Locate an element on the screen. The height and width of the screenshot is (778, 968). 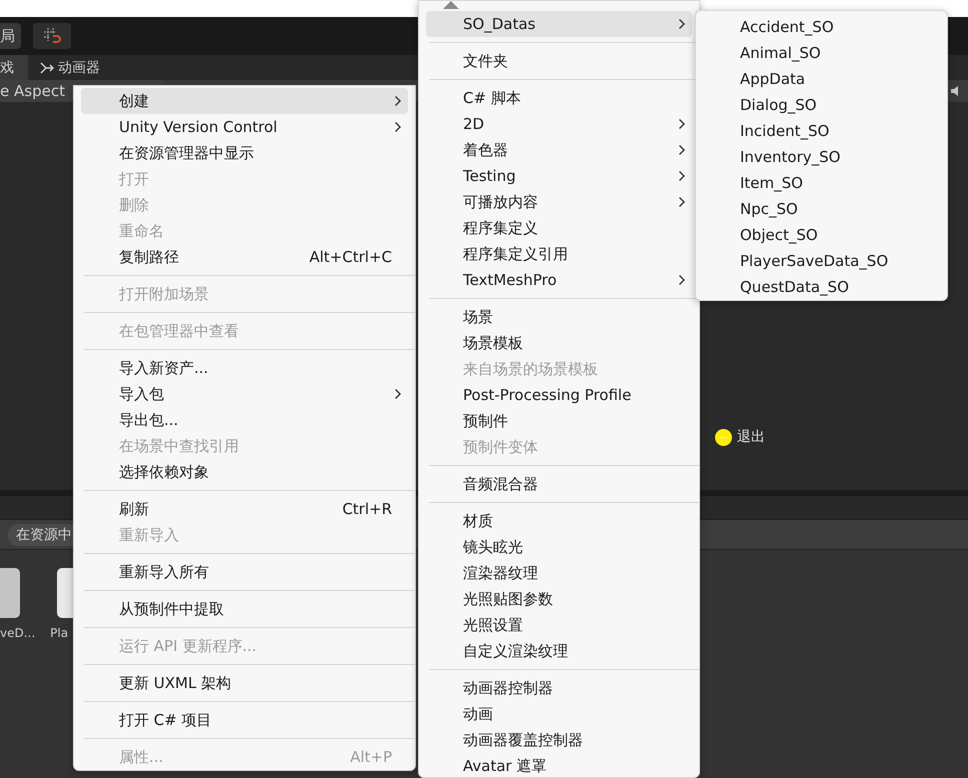
exit-hint: 退出 is located at coordinates (751, 437).